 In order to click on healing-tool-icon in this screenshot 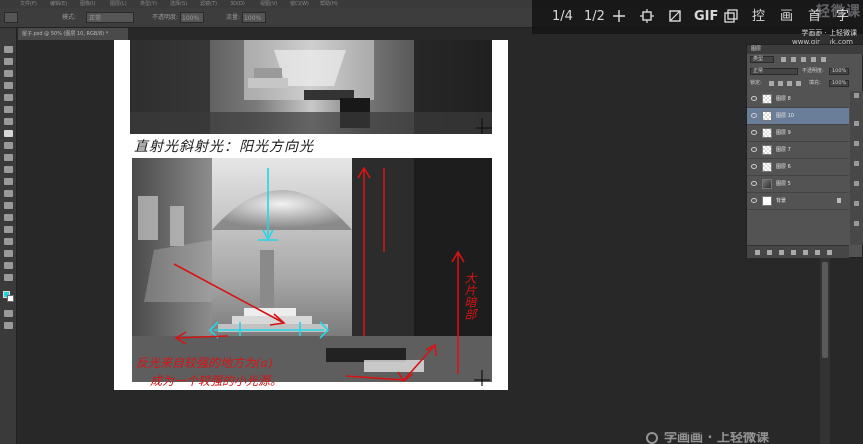, I will do `click(8, 121)`.